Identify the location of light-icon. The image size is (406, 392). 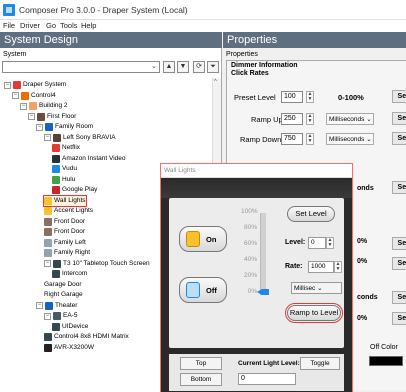
(48, 200).